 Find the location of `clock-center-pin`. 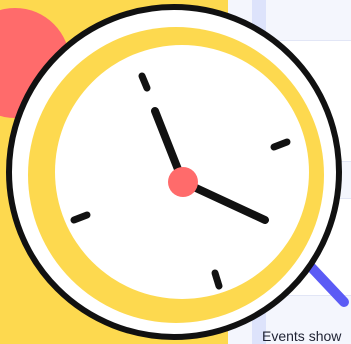

clock-center-pin is located at coordinates (183, 182).